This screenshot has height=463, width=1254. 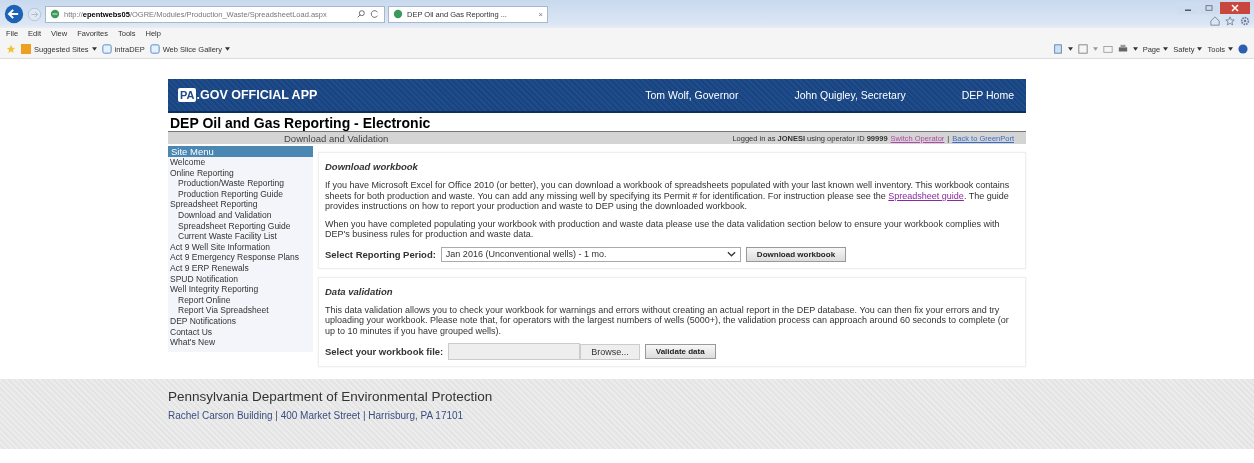 I want to click on sidebar-item: Online Reporting, so click(x=240, y=173).